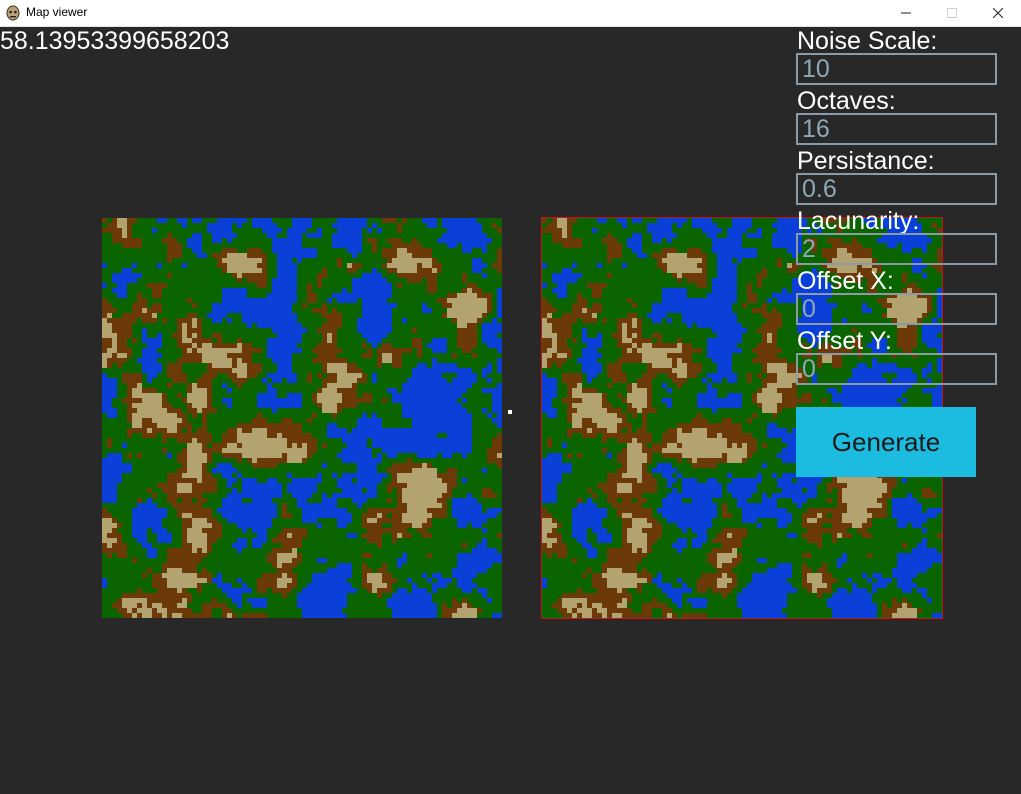  What do you see at coordinates (896, 189) in the screenshot?
I see `persistance-input` at bounding box center [896, 189].